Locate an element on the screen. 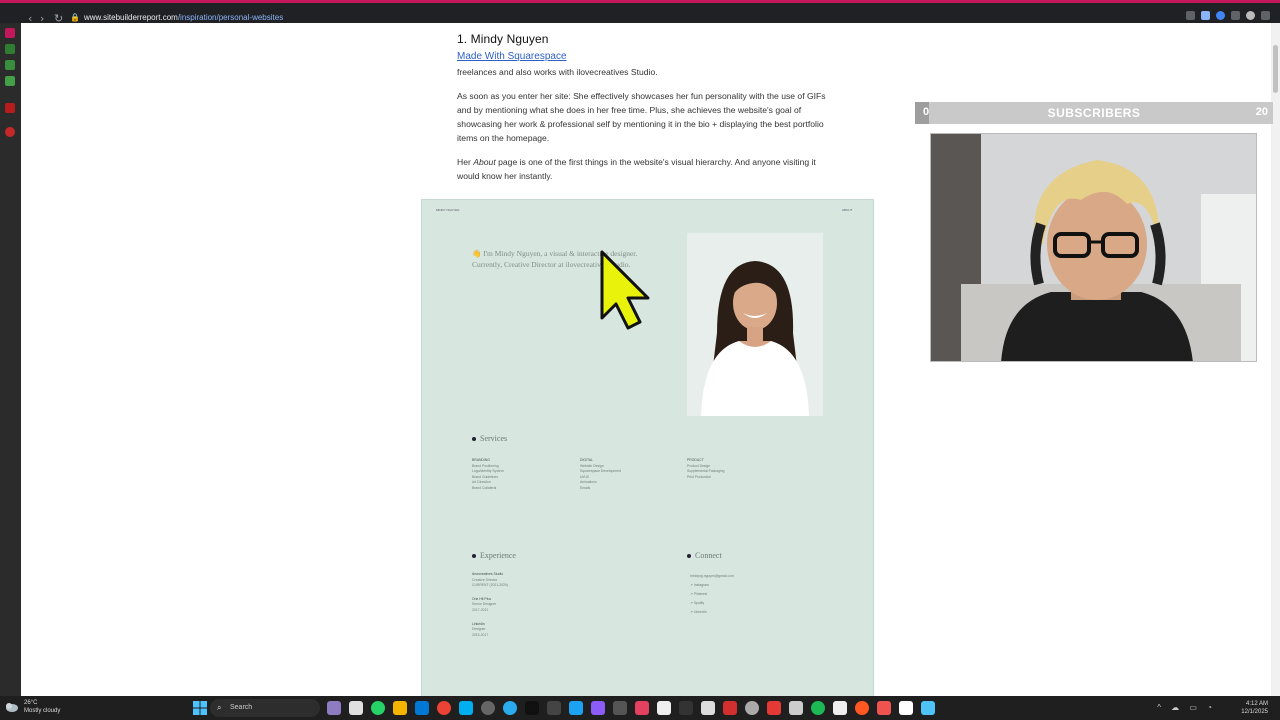 This screenshot has width=1280, height=720. made-with-link: Made With Squarespace is located at coordinates (512, 56).